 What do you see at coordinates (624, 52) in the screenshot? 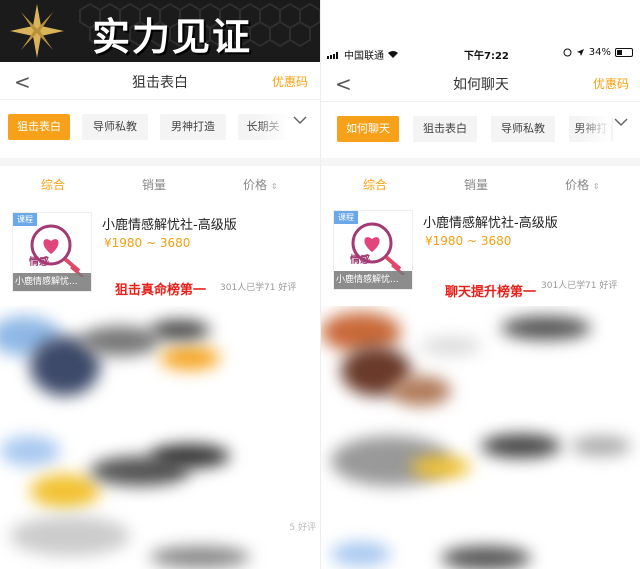
I see `battery-icon` at bounding box center [624, 52].